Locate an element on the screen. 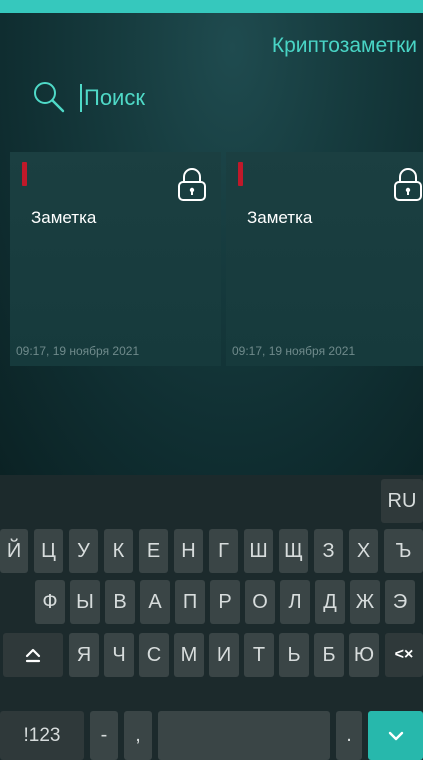 The height and width of the screenshot is (760, 423). search-input is located at coordinates (199, 98).